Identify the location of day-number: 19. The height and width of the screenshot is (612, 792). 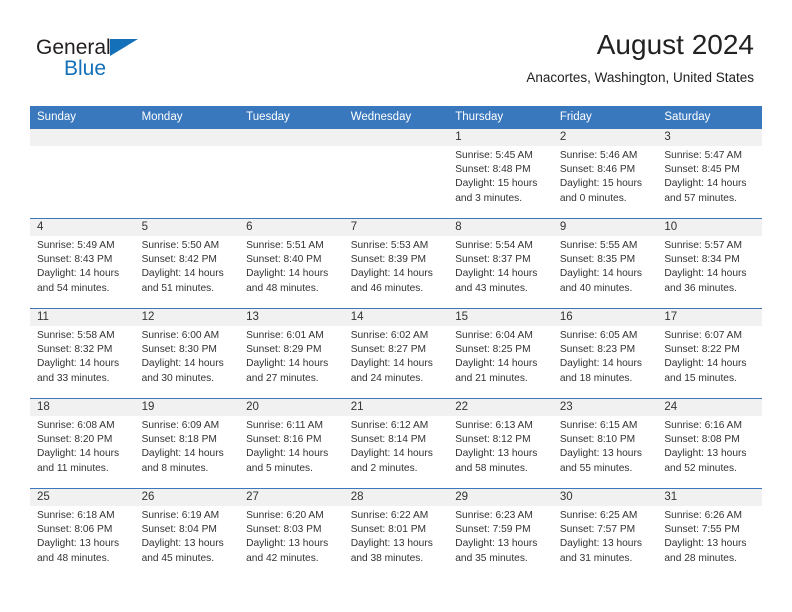
(187, 407).